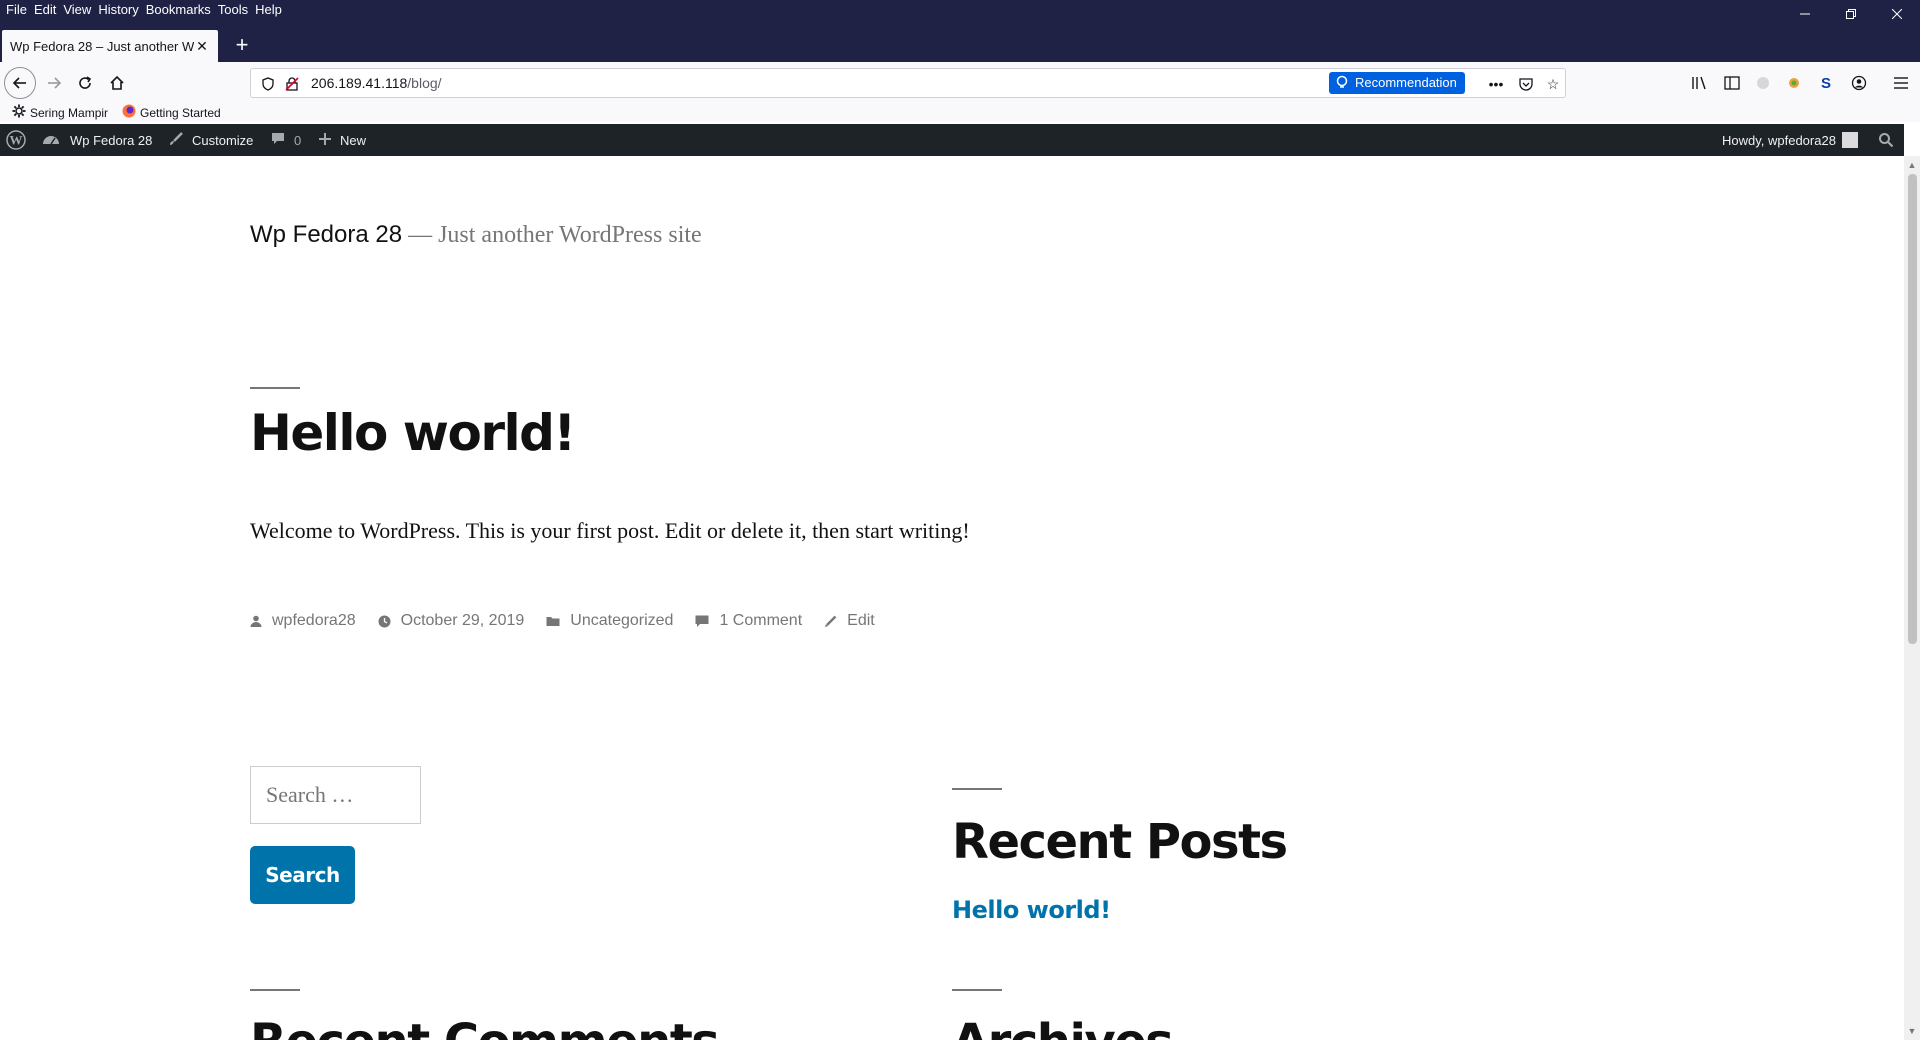 Image resolution: width=1920 pixels, height=1040 pixels. What do you see at coordinates (384, 621) in the screenshot?
I see `clock-icon` at bounding box center [384, 621].